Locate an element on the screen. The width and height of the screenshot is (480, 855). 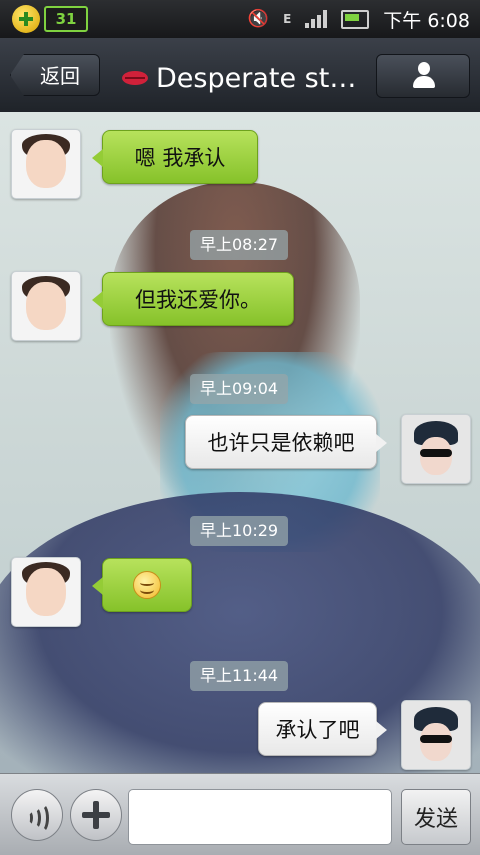
profile-button is located at coordinates (423, 76).